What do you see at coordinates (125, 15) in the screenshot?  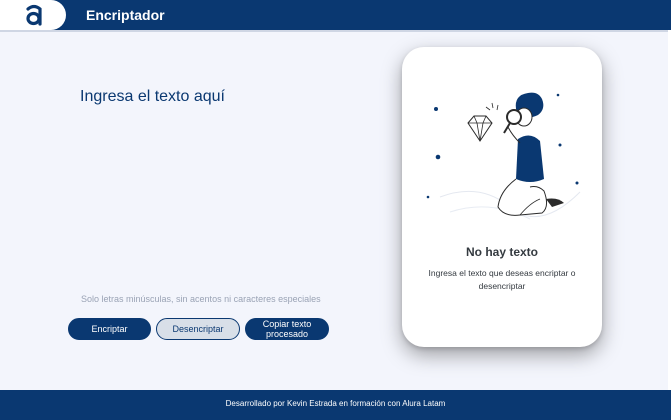 I see `app-title: Encriptador` at bounding box center [125, 15].